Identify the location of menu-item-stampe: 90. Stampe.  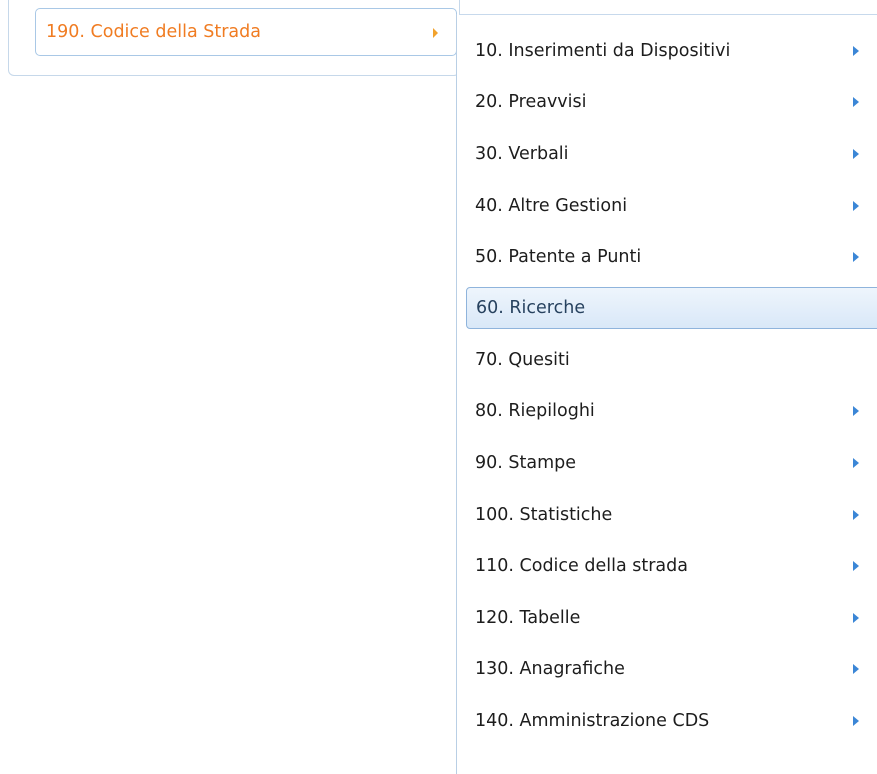
(671, 463).